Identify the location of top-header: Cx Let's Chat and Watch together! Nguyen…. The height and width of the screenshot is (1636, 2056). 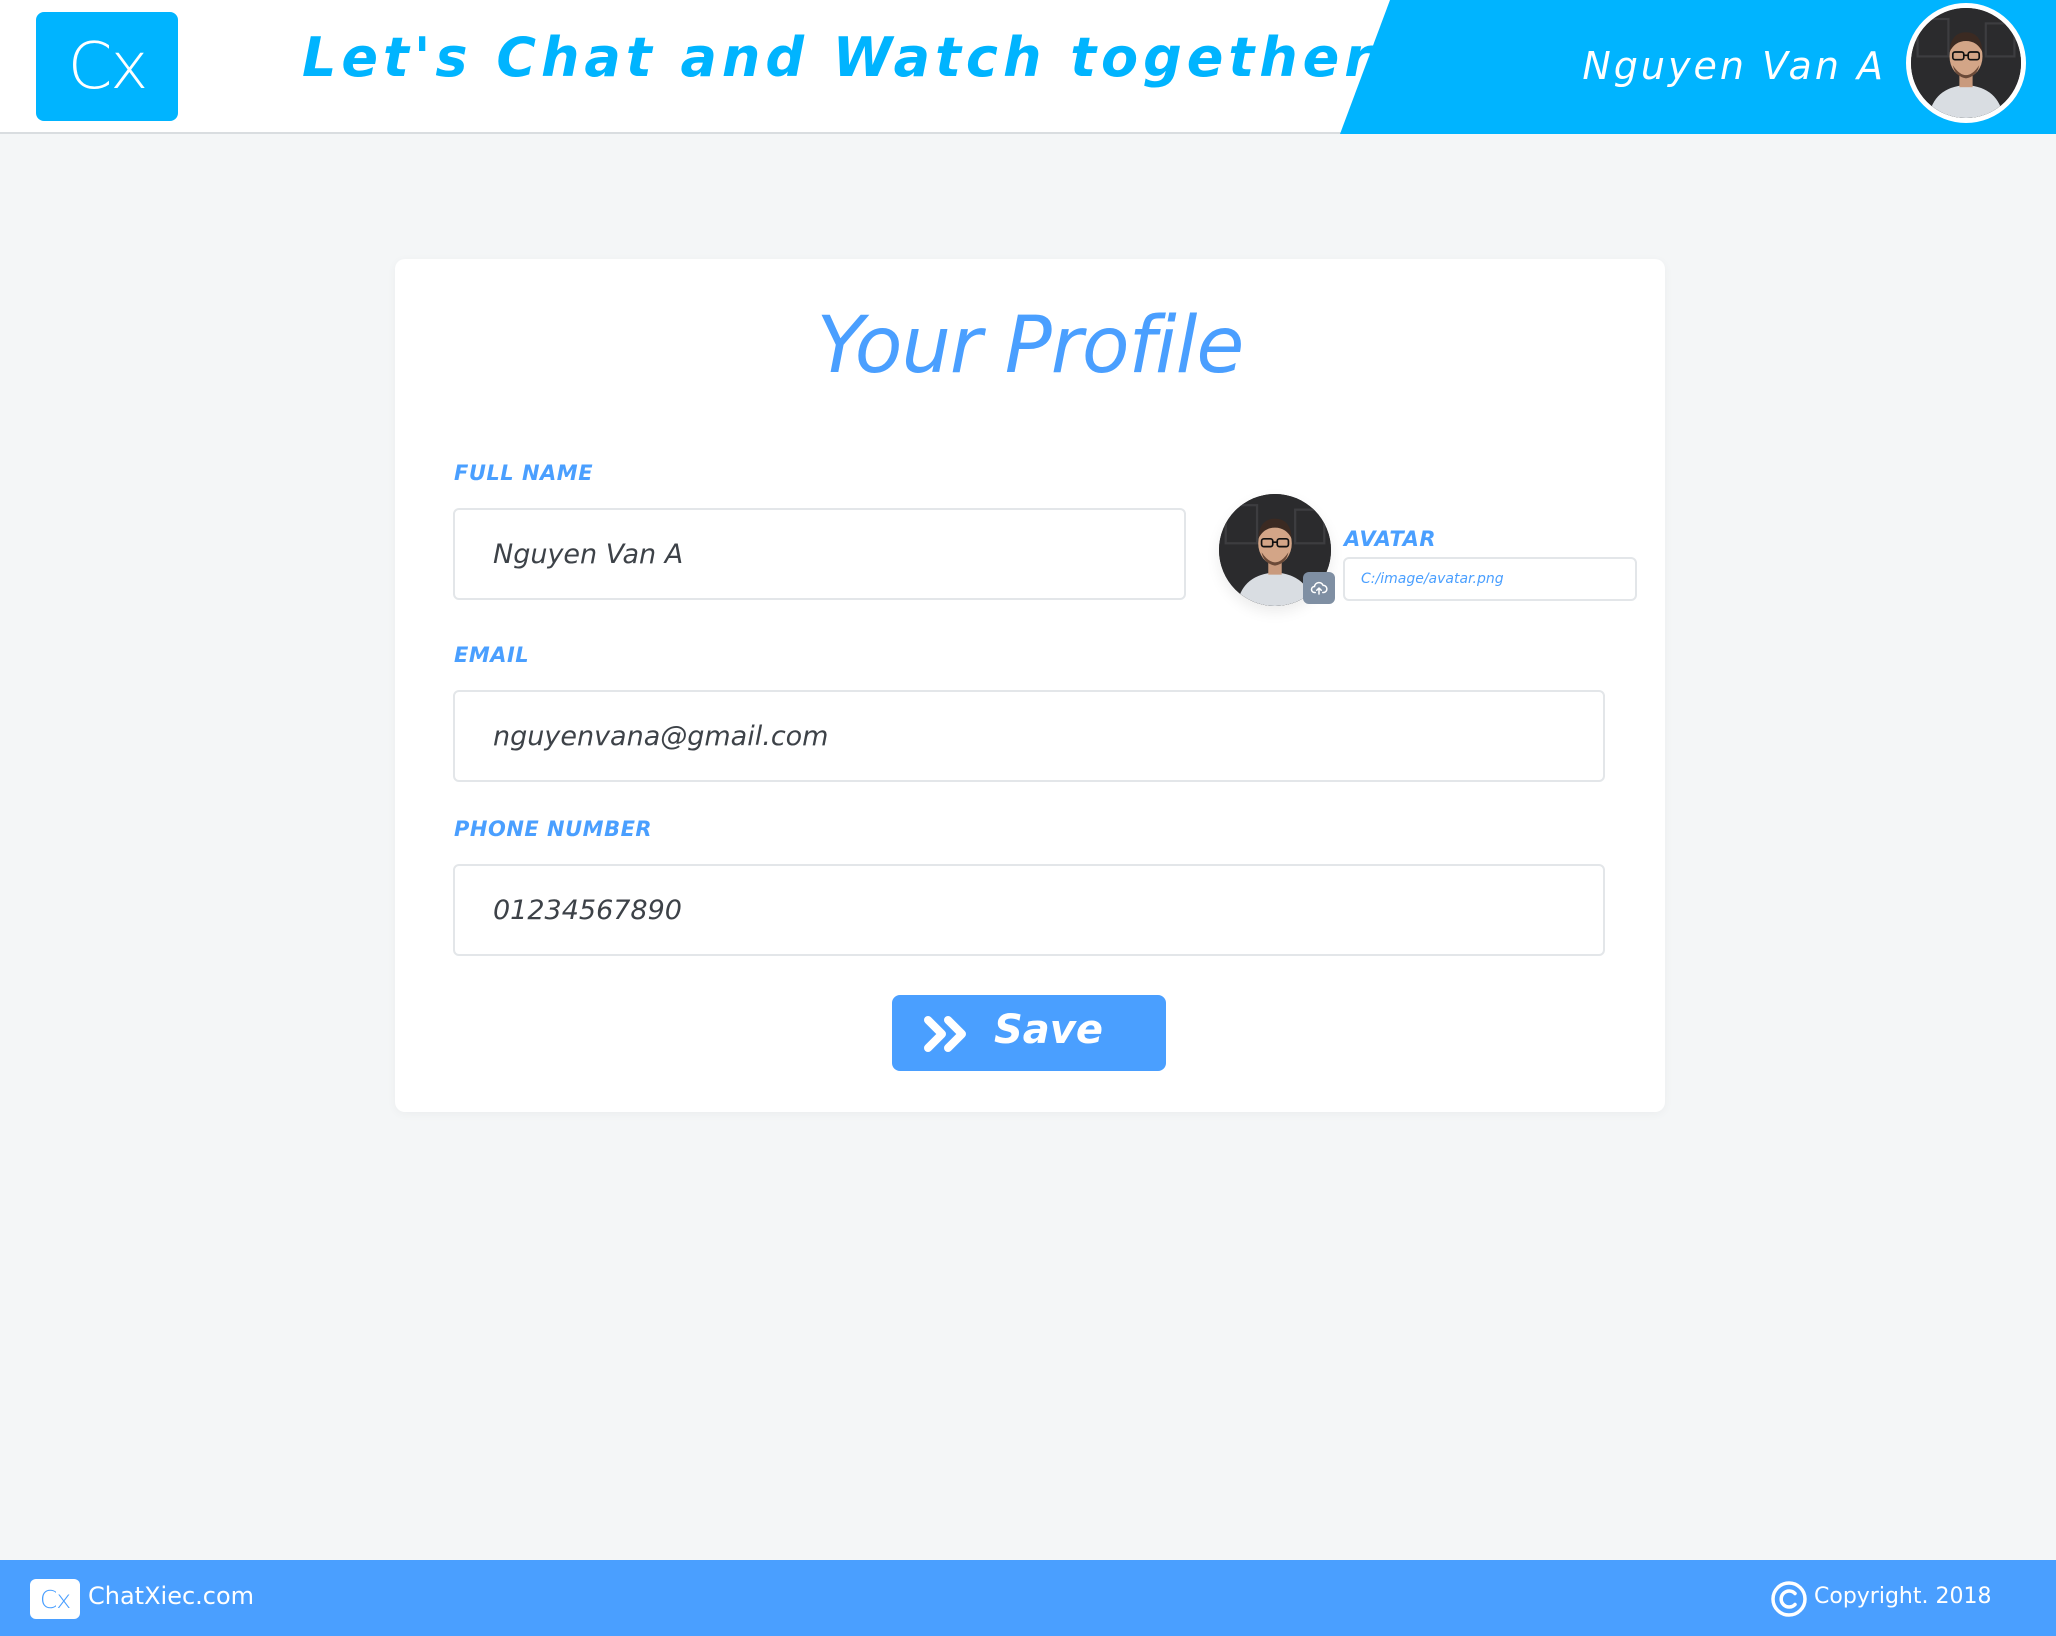
(1028, 67).